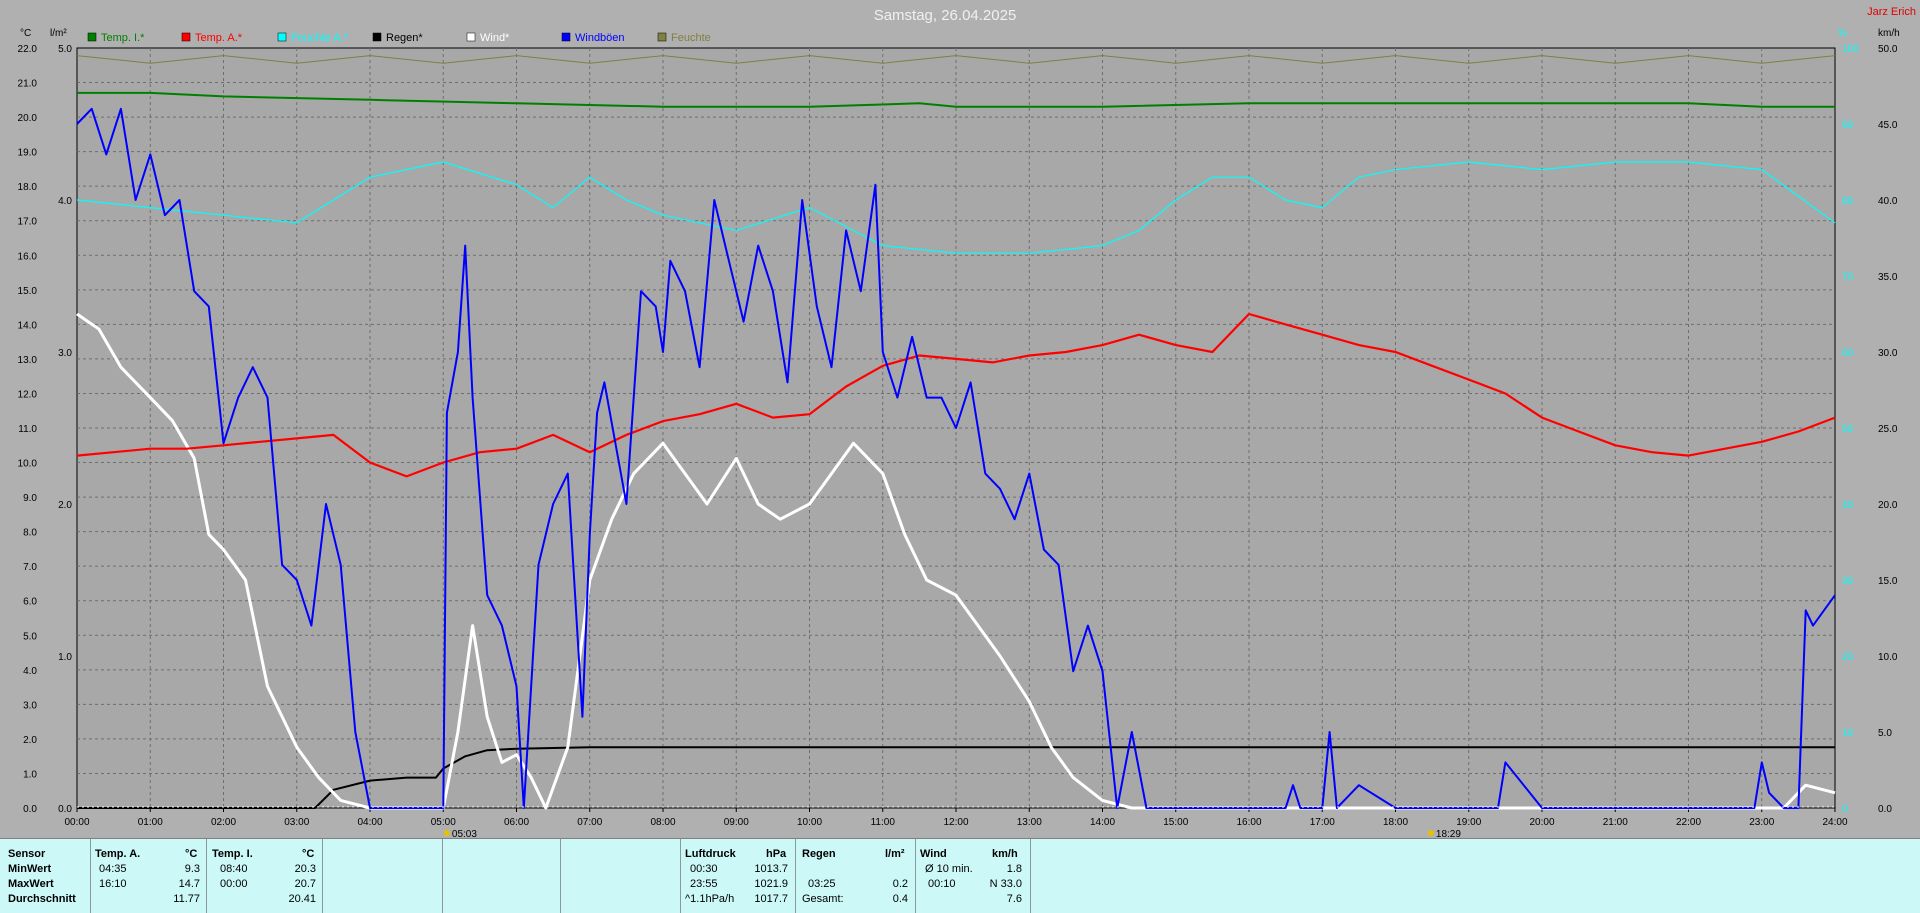 The width and height of the screenshot is (1920, 913). Describe the element at coordinates (1322, 822) in the screenshot. I see `x-tick-label: 17:00` at that location.